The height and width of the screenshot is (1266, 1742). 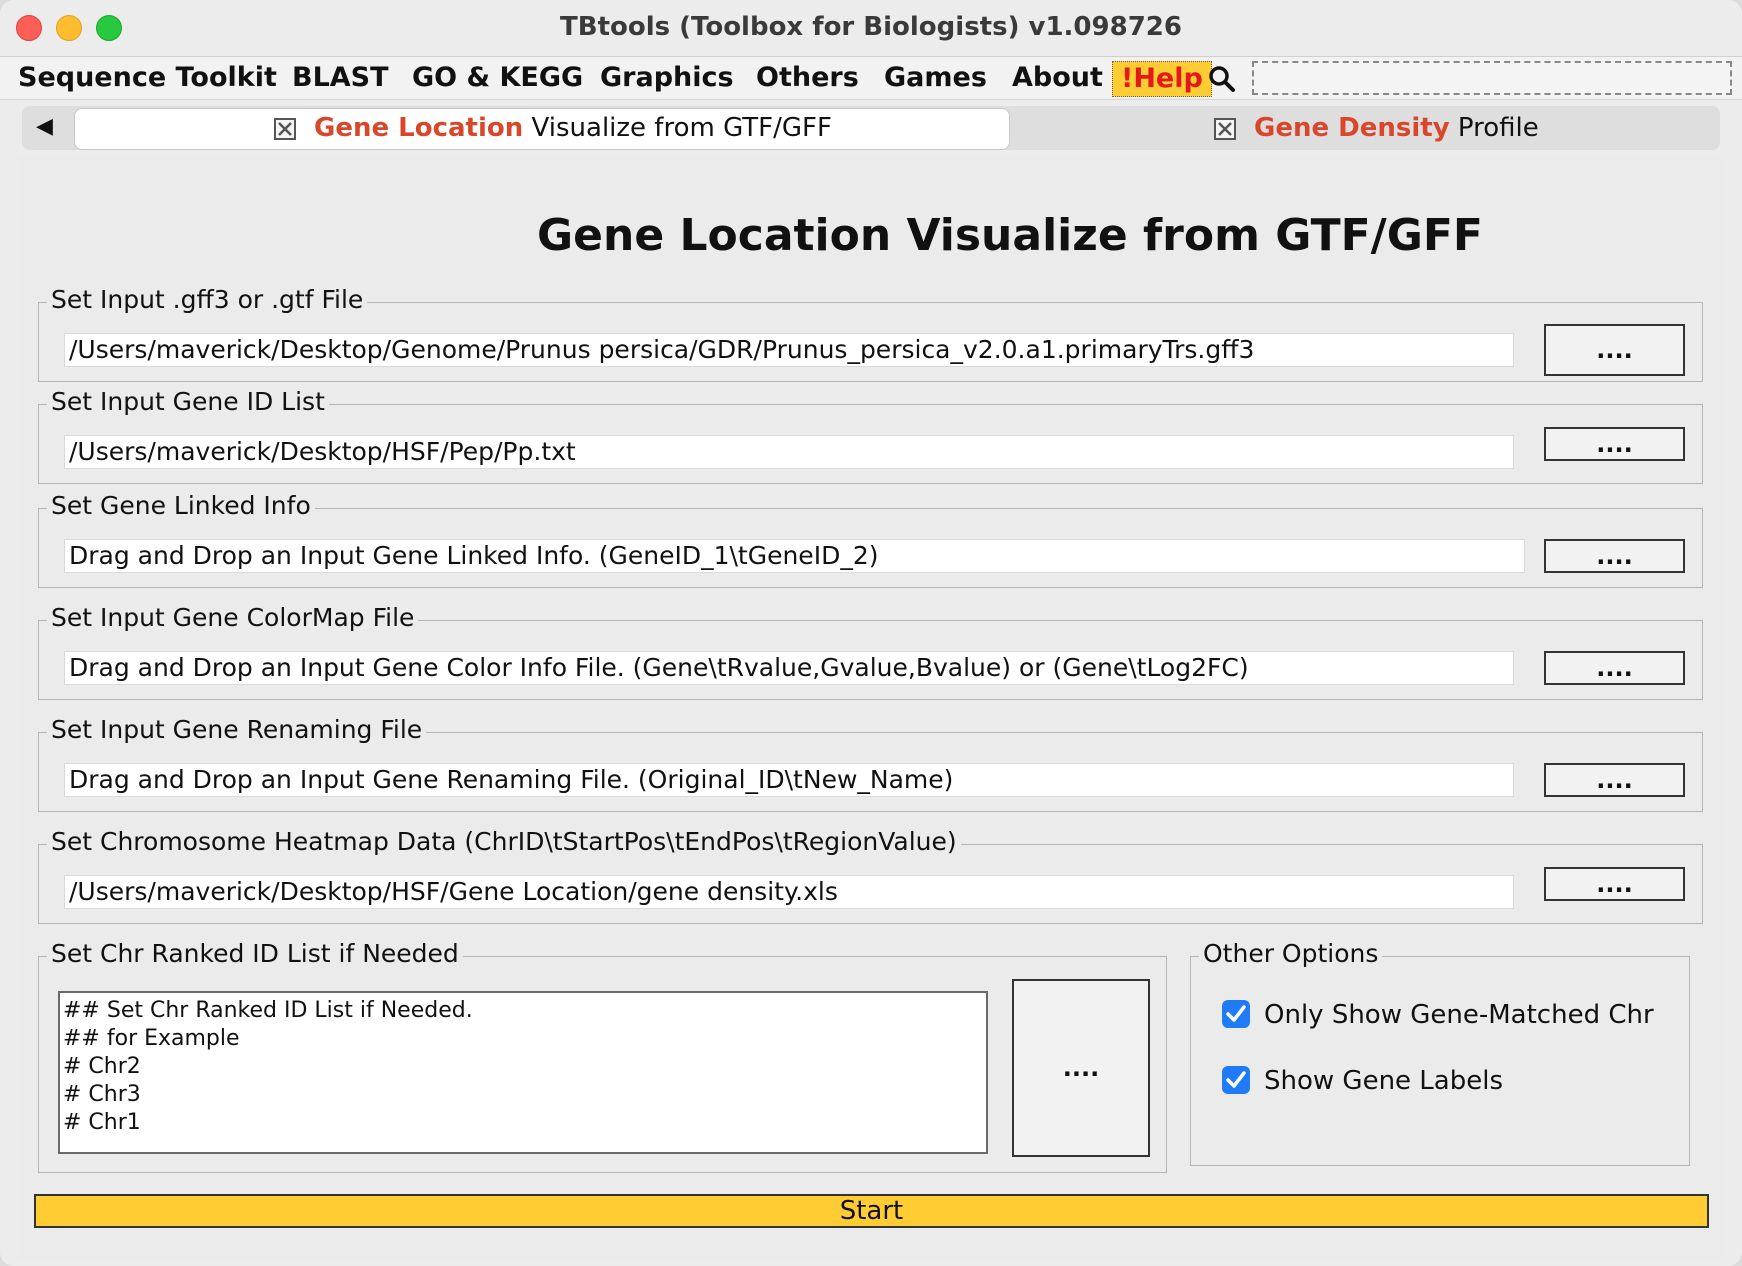 I want to click on input-file-legend: Set Input .gff3 or .gtf File, so click(x=207, y=300).